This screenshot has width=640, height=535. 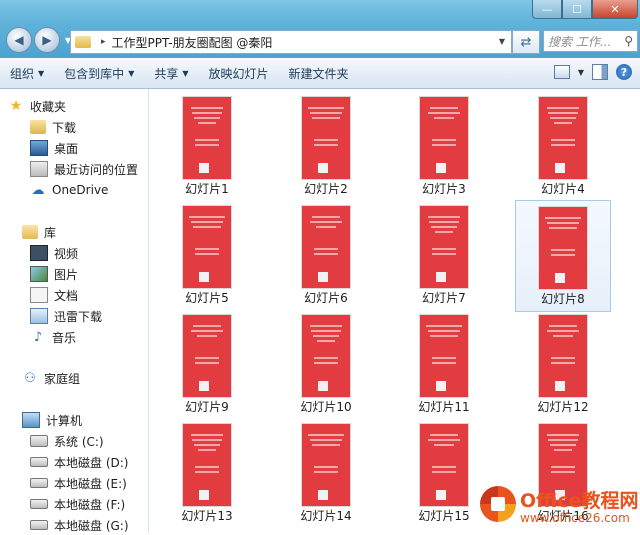 I want to click on sidebar-item-drive-e: 本地磁盘 (E:), so click(x=78, y=483).